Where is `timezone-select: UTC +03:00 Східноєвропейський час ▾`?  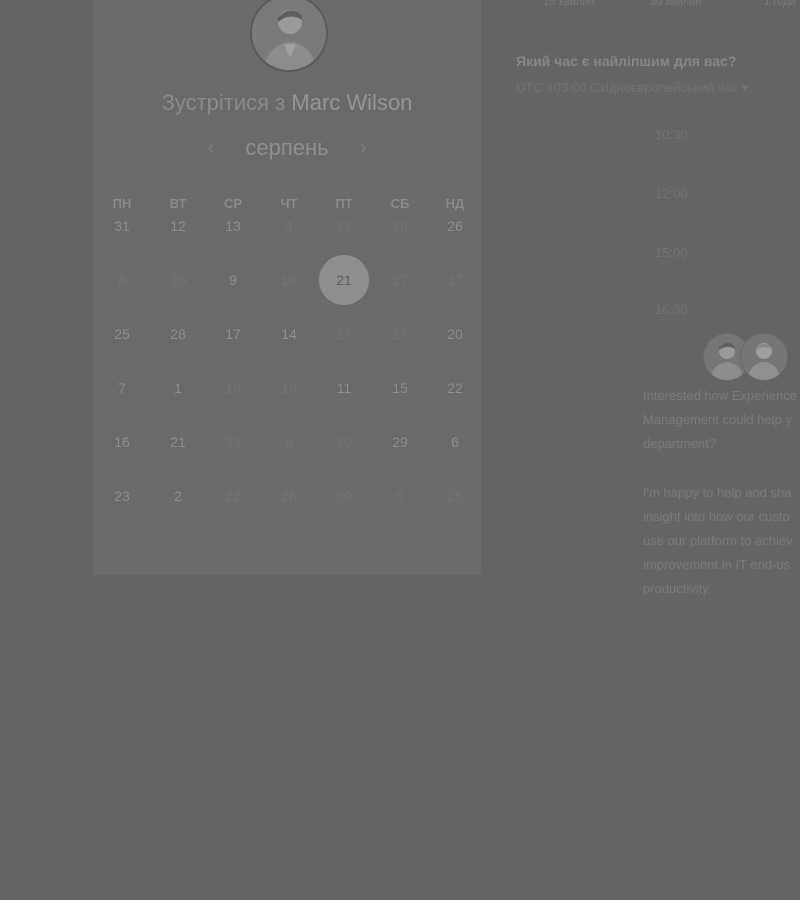
timezone-select: UTC +03:00 Східноєвропейський час ▾ is located at coordinates (632, 88).